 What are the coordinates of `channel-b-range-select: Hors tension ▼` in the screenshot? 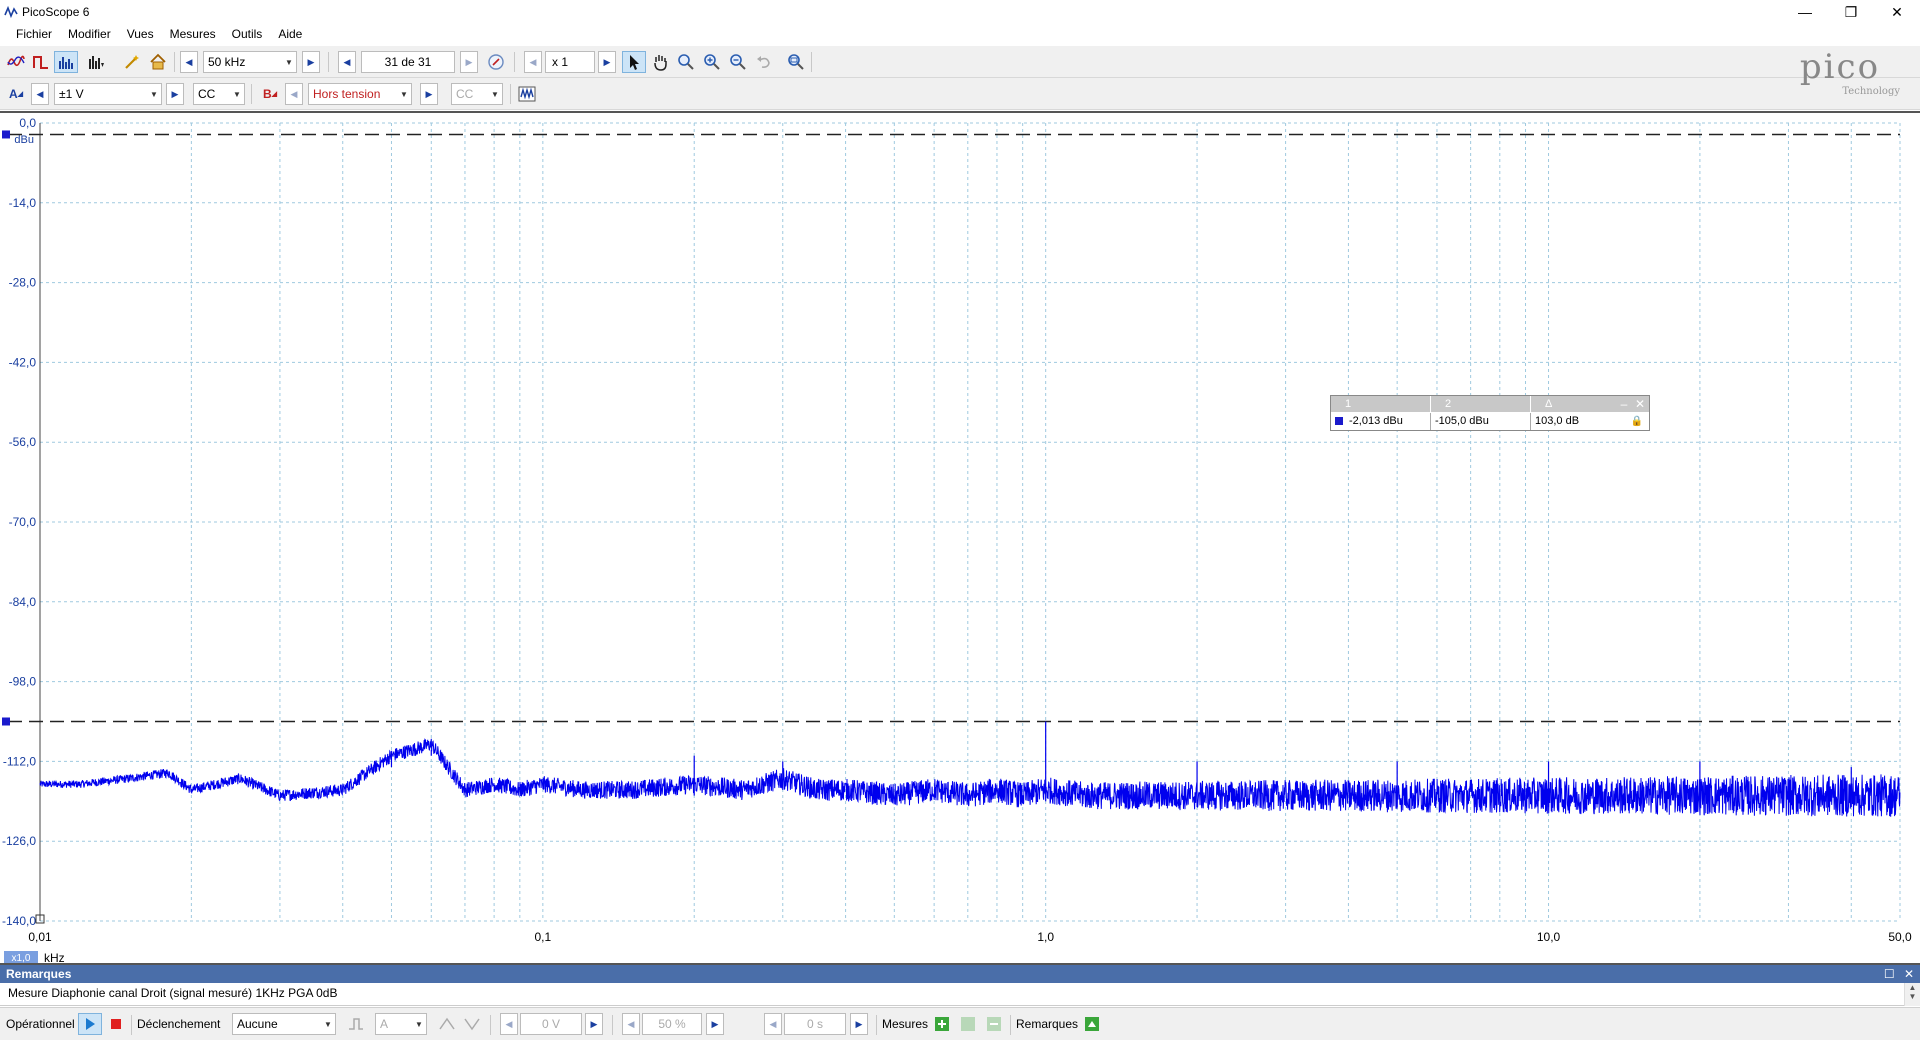 It's located at (360, 94).